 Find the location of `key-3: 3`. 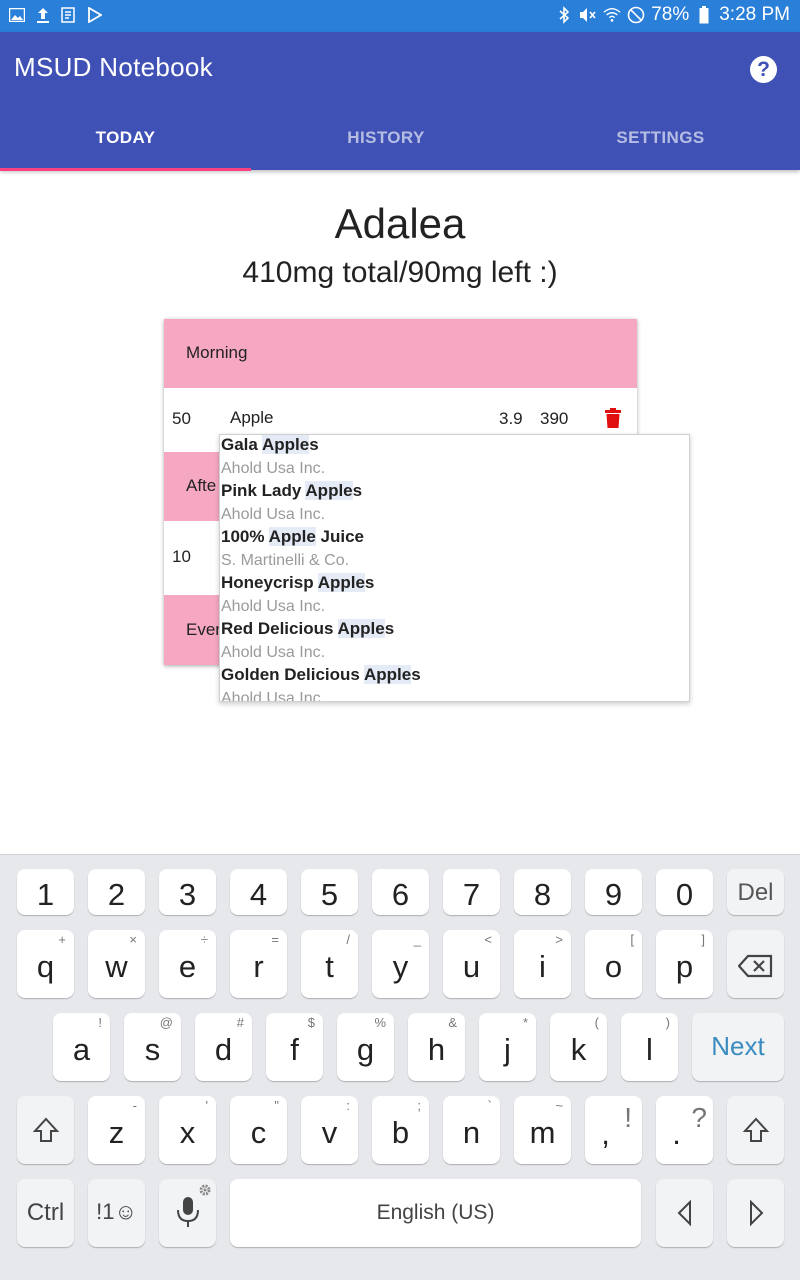

key-3: 3 is located at coordinates (187, 892).